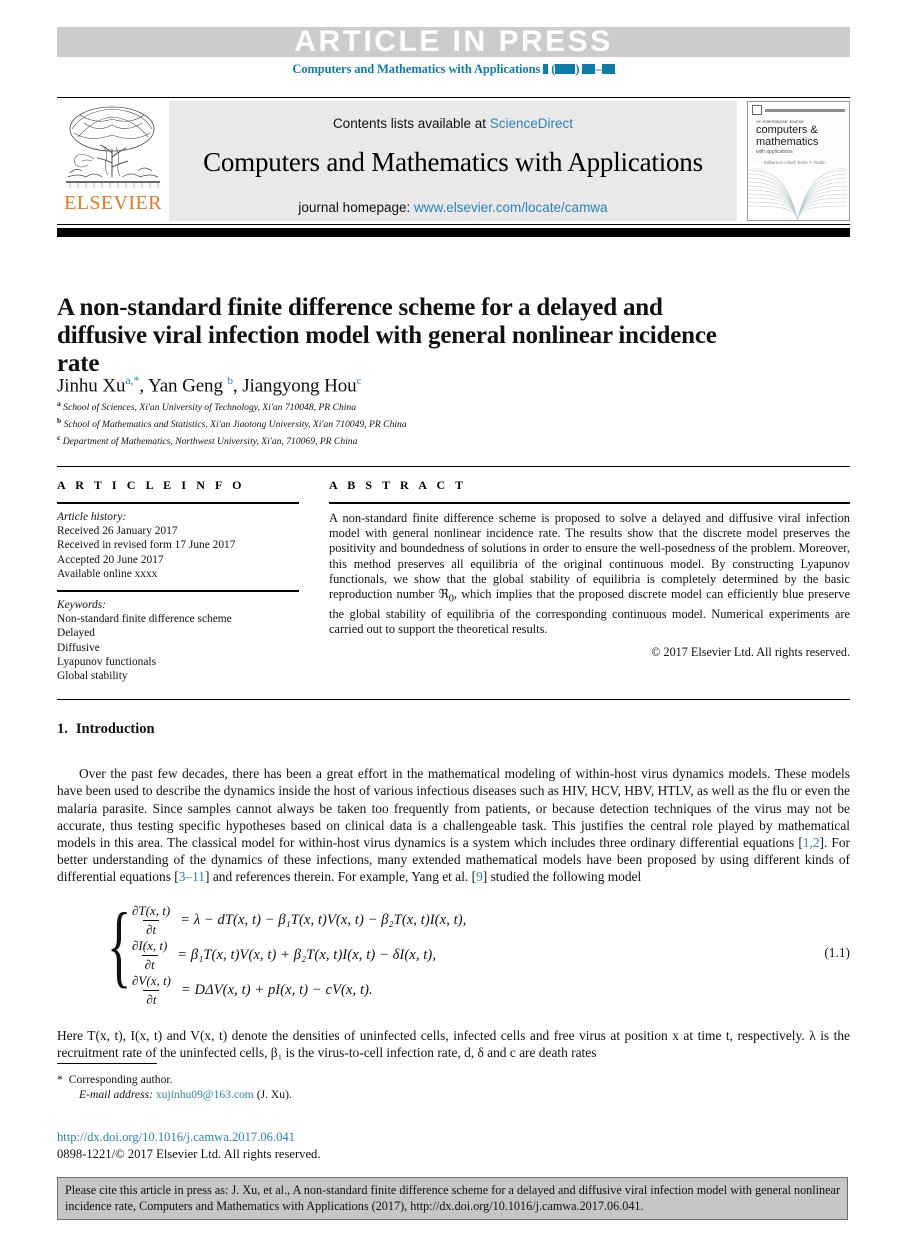 The image size is (907, 1238). What do you see at coordinates (92, 517) in the screenshot?
I see `article-history-label: Article history:` at bounding box center [92, 517].